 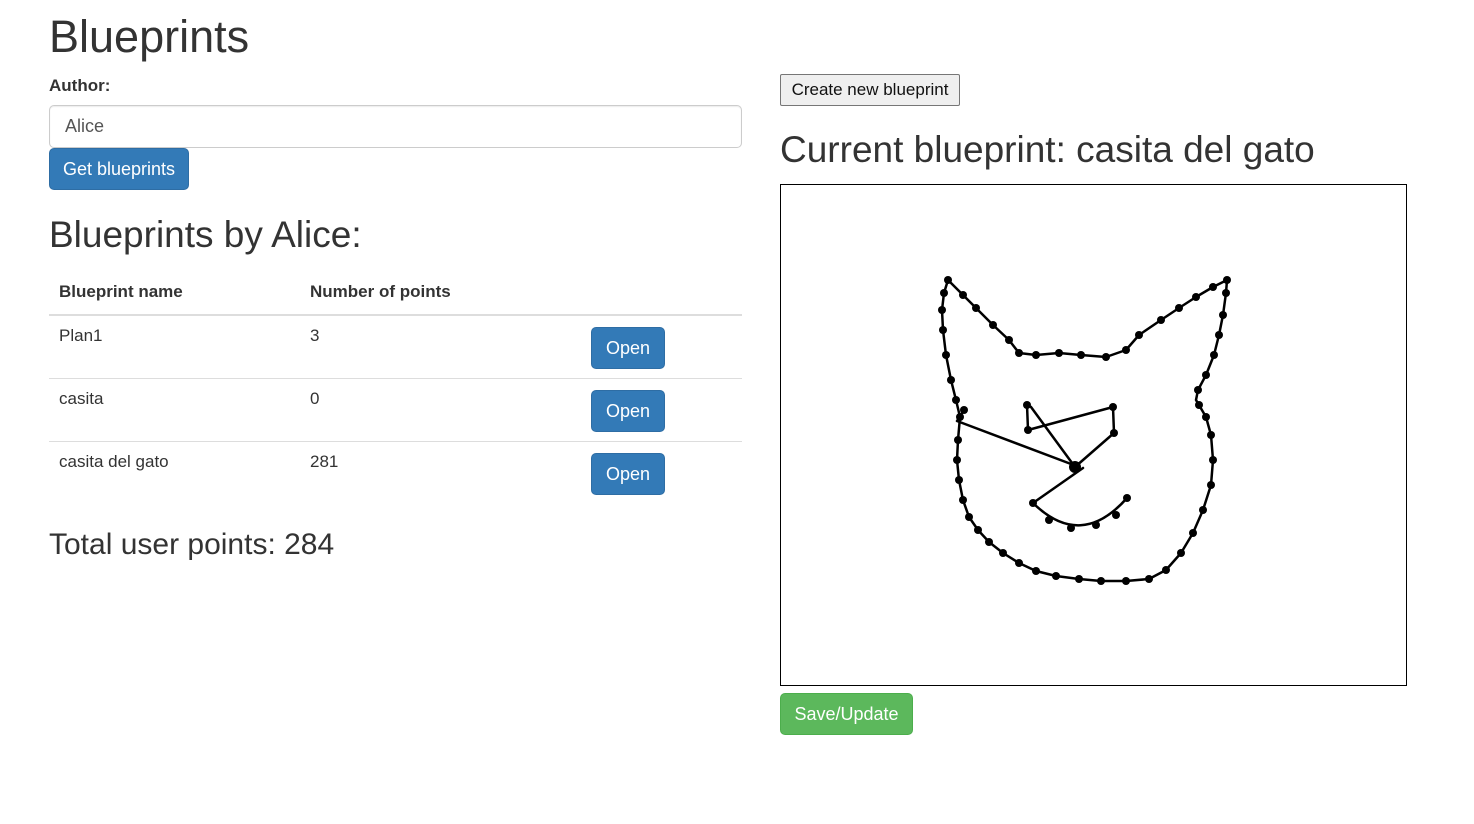 What do you see at coordinates (174, 347) in the screenshot?
I see `blueprint-name-cell: Plan1` at bounding box center [174, 347].